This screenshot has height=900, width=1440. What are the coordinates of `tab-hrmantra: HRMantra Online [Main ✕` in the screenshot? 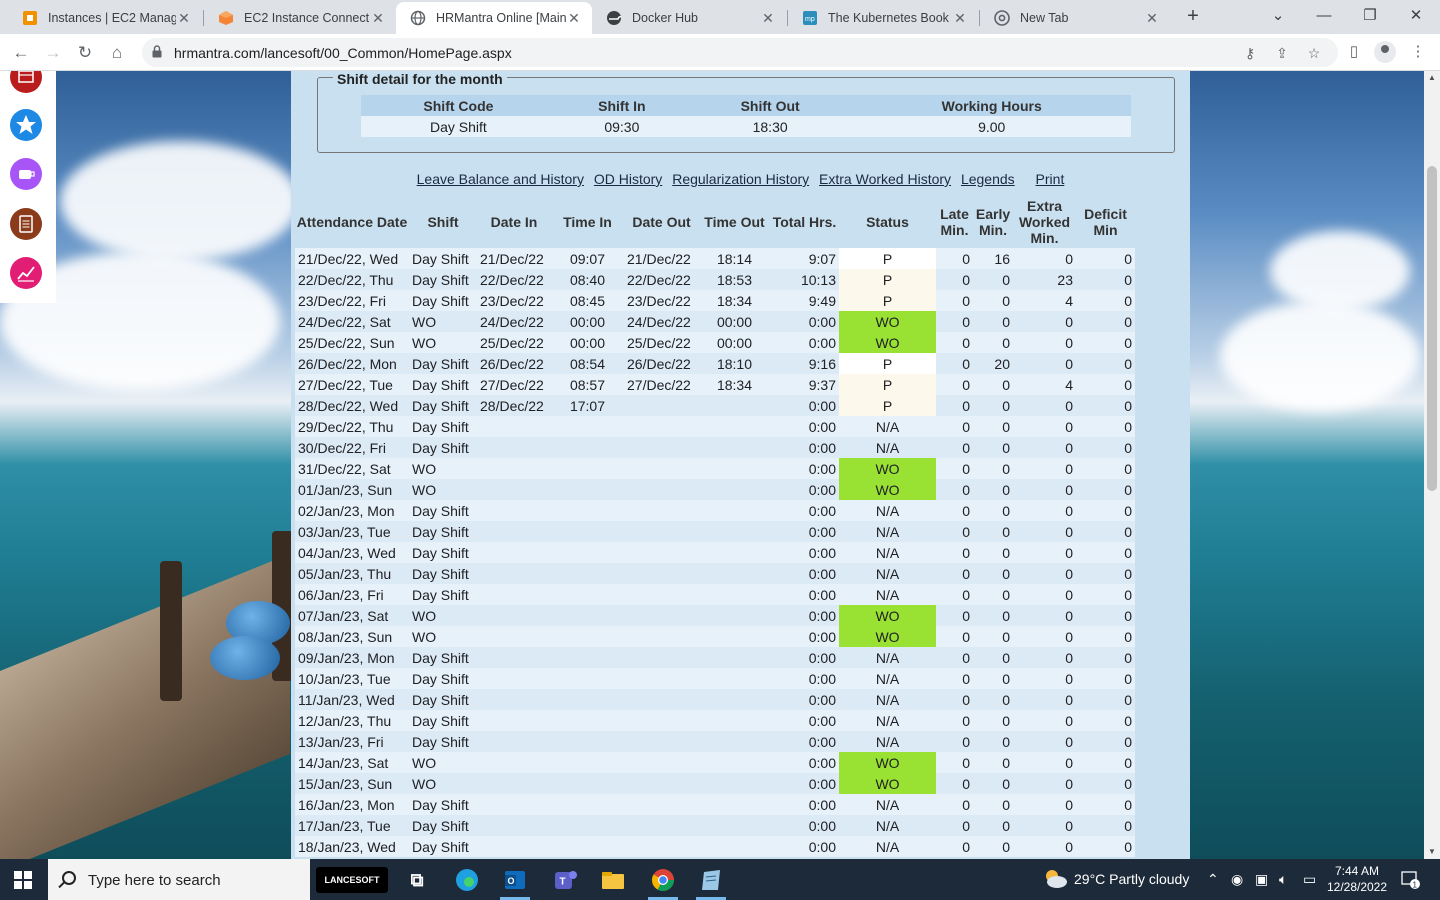 It's located at (494, 18).